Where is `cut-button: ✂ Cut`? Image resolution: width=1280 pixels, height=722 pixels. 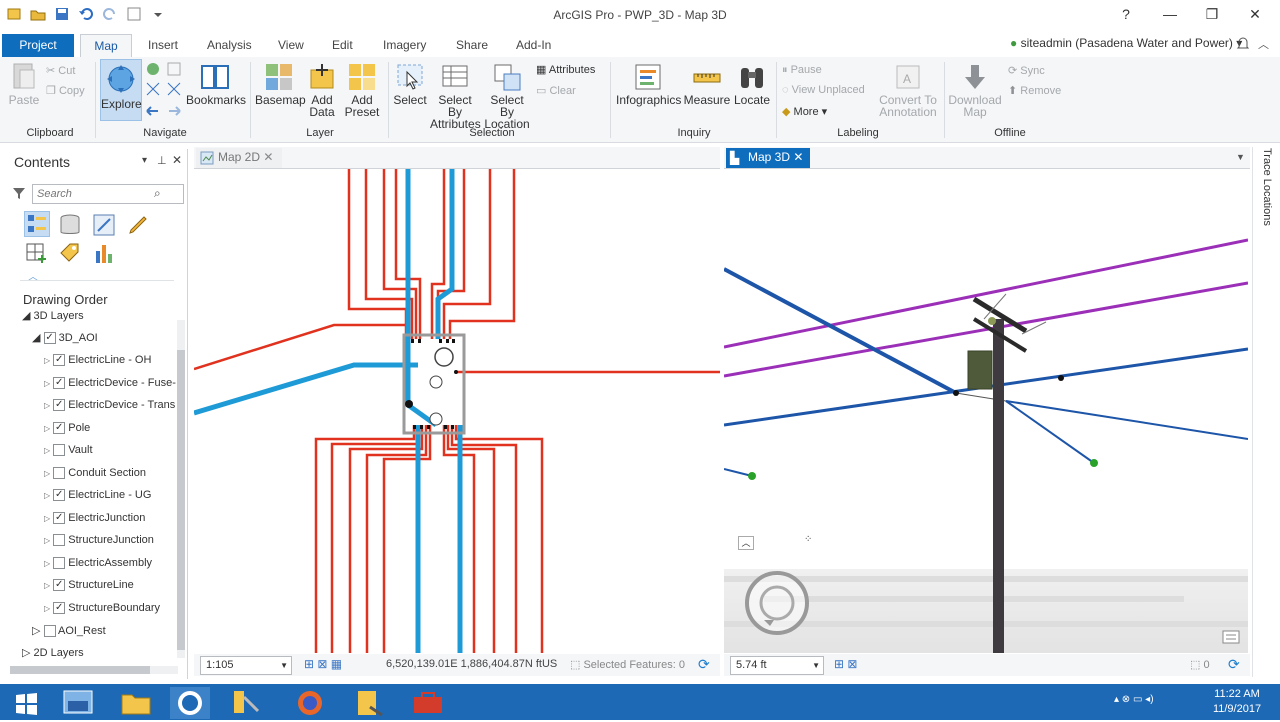
cut-button: ✂ Cut is located at coordinates (60, 70).